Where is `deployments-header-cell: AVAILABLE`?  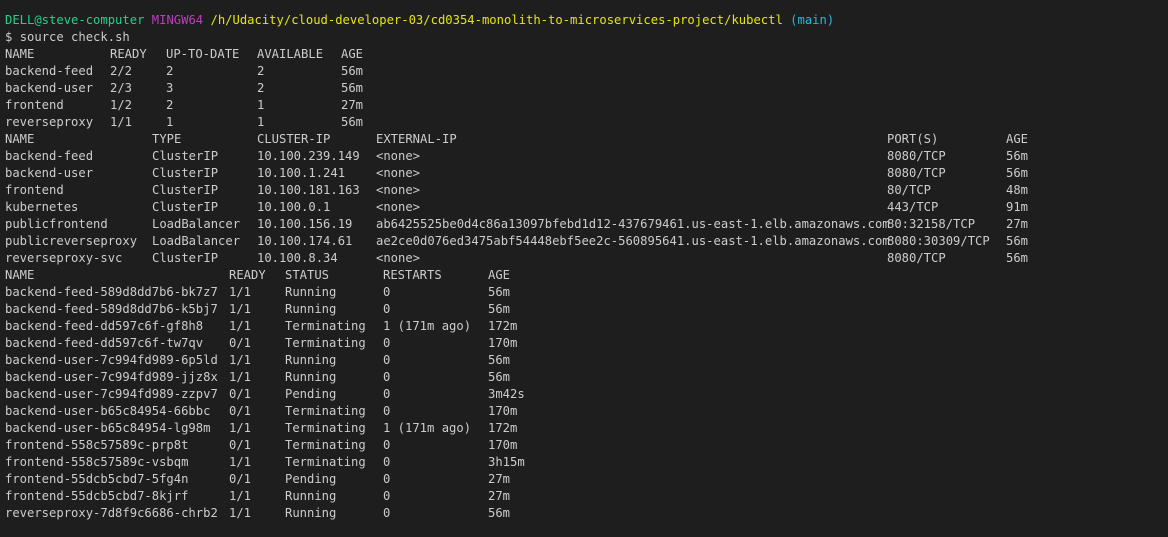 deployments-header-cell: AVAILABLE is located at coordinates (290, 54).